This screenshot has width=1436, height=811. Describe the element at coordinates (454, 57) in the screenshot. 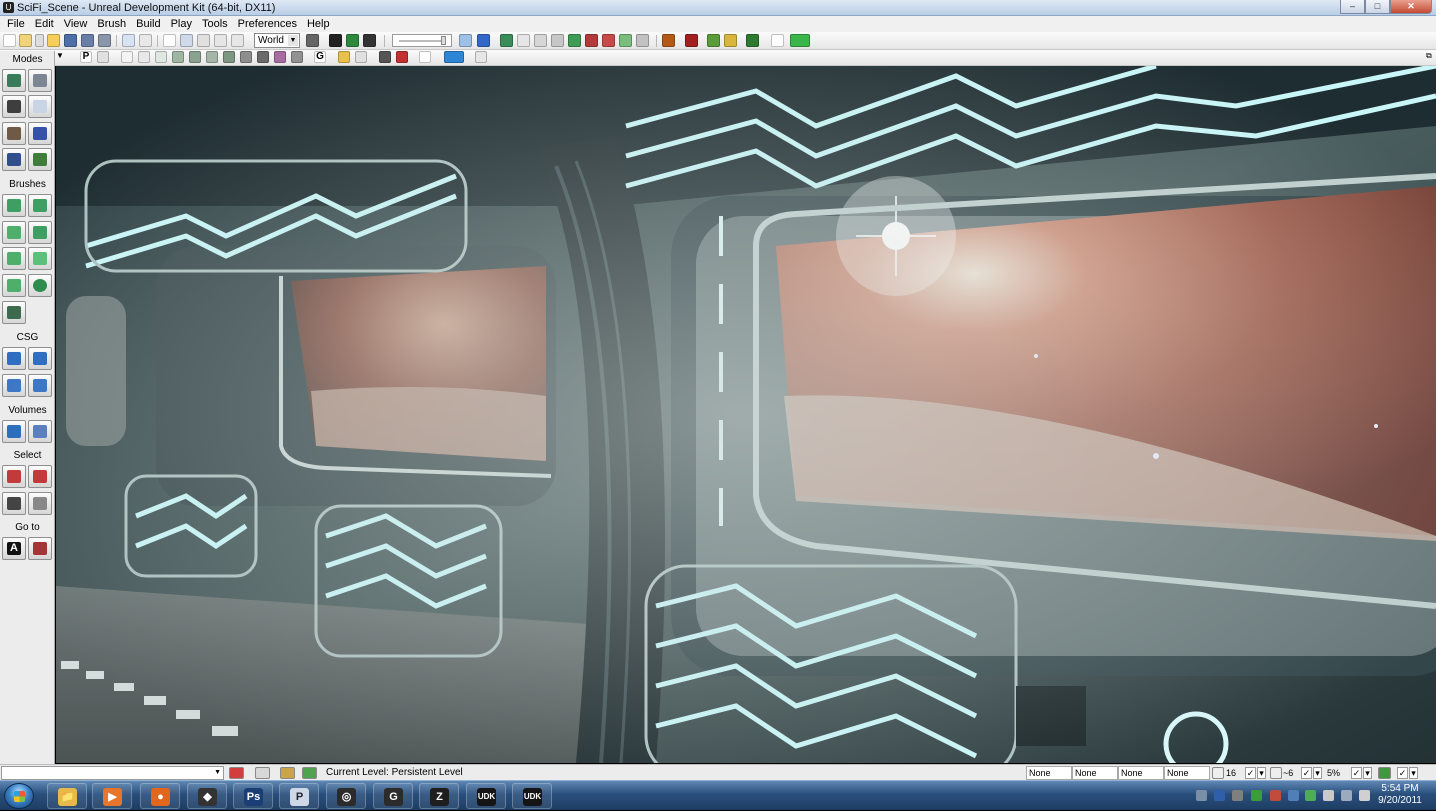

I see `play-viewport-icon` at that location.